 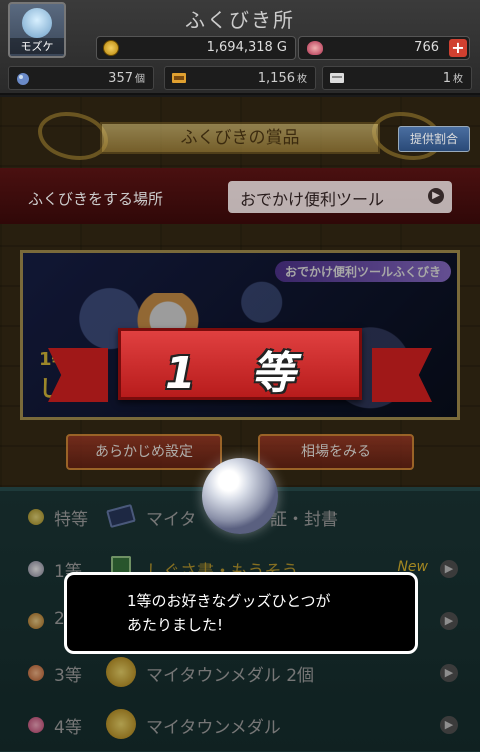 I want to click on prize-row: 3等 マイタウンメダル 2個 ▶, so click(x=240, y=673).